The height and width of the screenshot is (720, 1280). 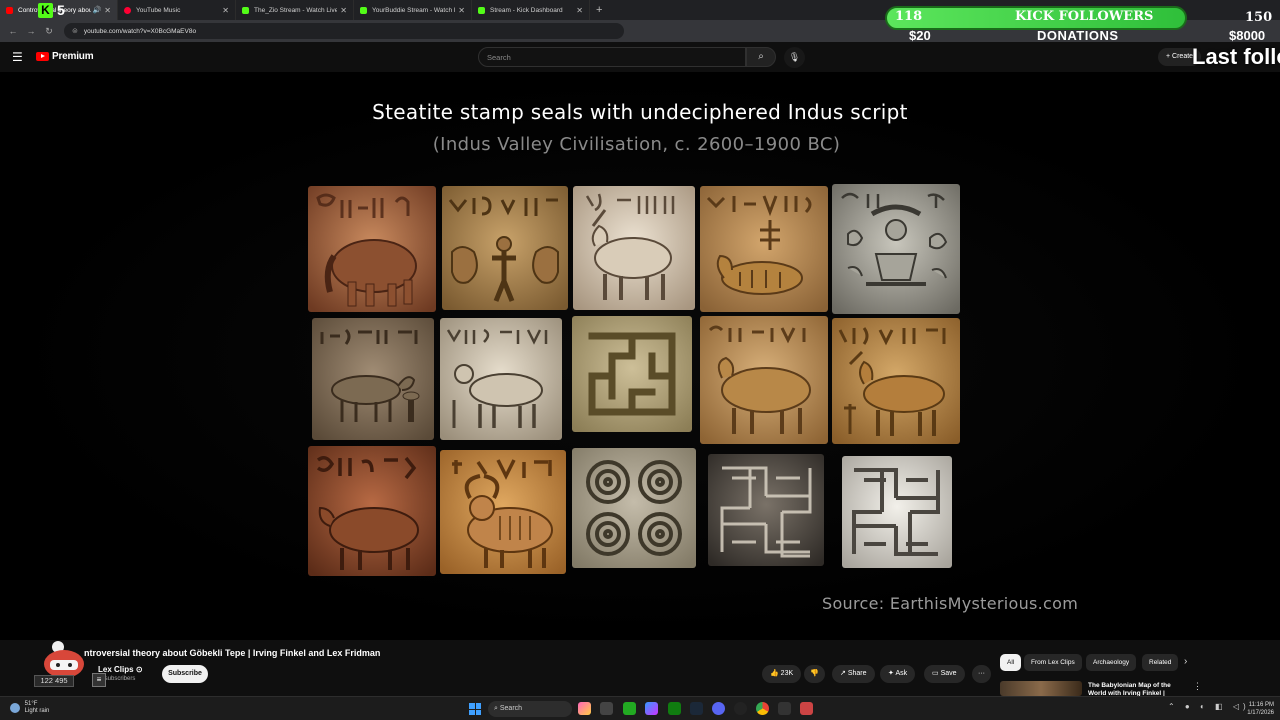 I want to click on seal-circles-image, so click(x=634, y=508).